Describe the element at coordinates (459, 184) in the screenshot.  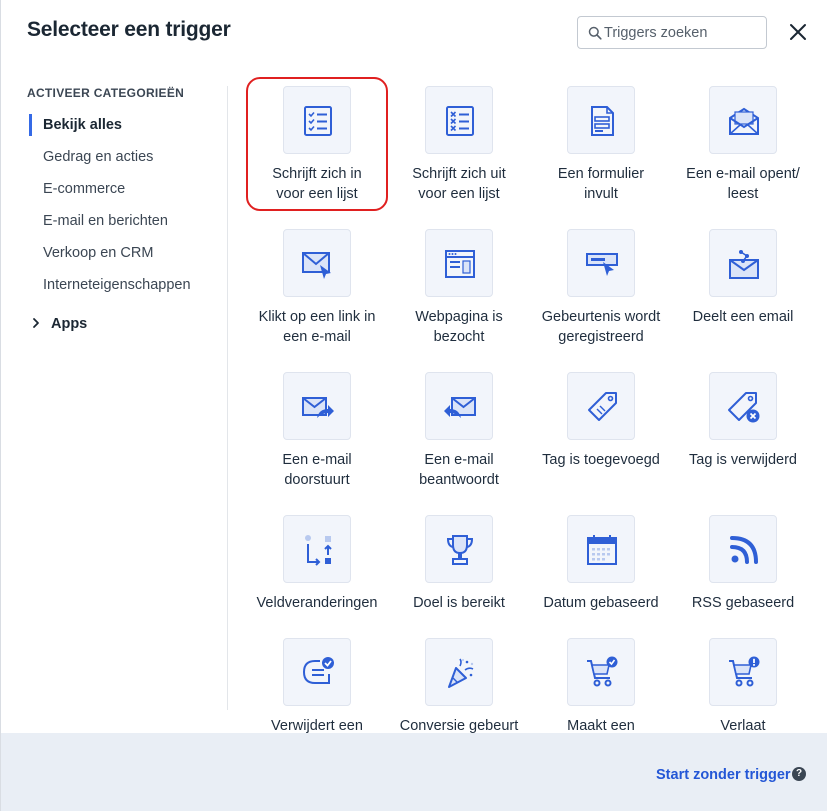
I see `trigger-label: Schrijft zich uit voor een lijst` at that location.